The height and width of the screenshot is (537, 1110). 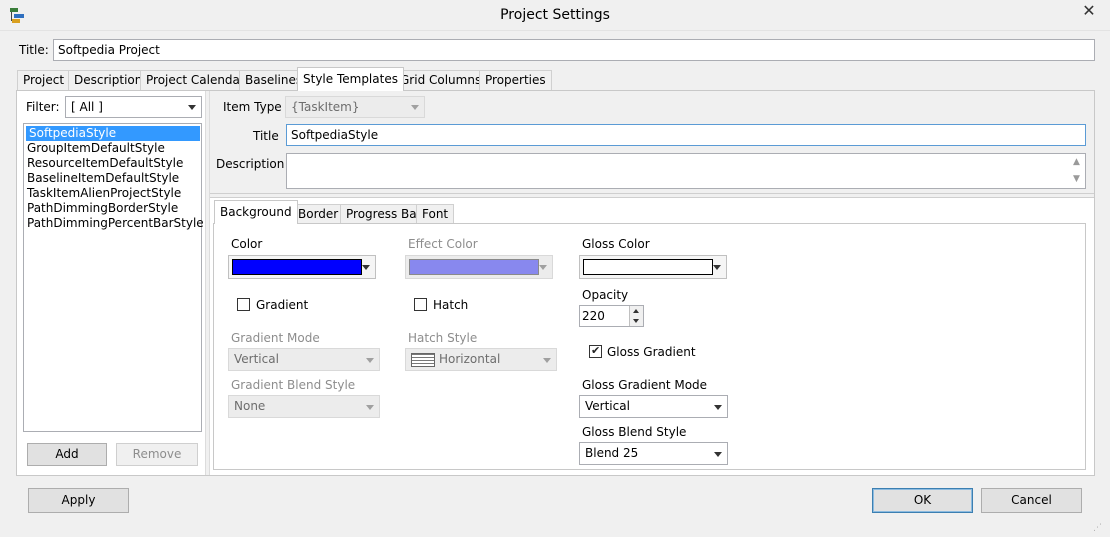 I want to click on cancel-button: Cancel, so click(x=1031, y=500).